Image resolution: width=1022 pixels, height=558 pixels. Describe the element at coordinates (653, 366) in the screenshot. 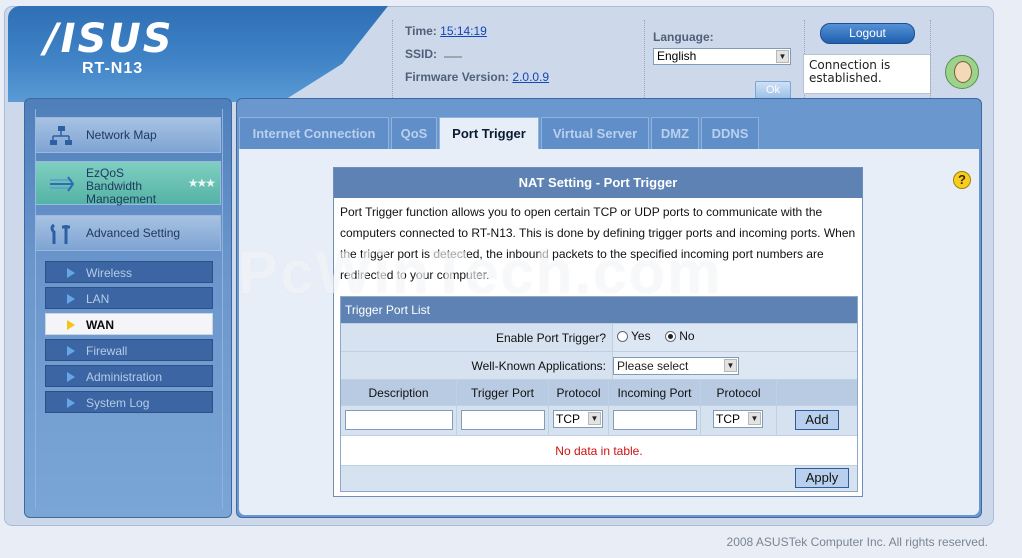

I see `apps-placeholder: Please select` at that location.